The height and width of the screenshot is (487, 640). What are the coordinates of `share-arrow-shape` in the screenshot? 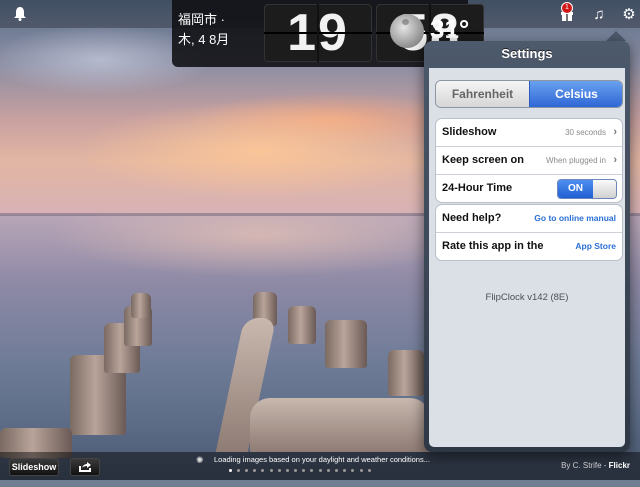 It's located at (85, 467).